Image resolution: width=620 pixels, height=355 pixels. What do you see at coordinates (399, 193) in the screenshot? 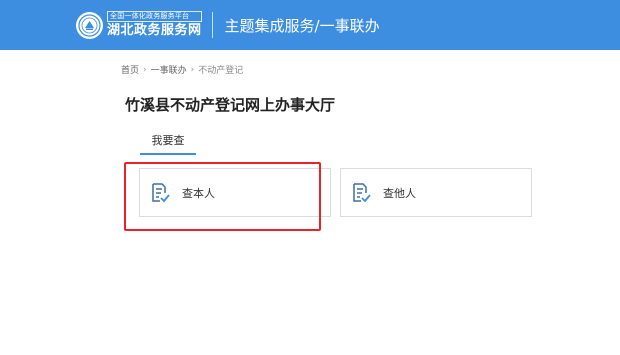
I see `card-label: 查他人` at bounding box center [399, 193].